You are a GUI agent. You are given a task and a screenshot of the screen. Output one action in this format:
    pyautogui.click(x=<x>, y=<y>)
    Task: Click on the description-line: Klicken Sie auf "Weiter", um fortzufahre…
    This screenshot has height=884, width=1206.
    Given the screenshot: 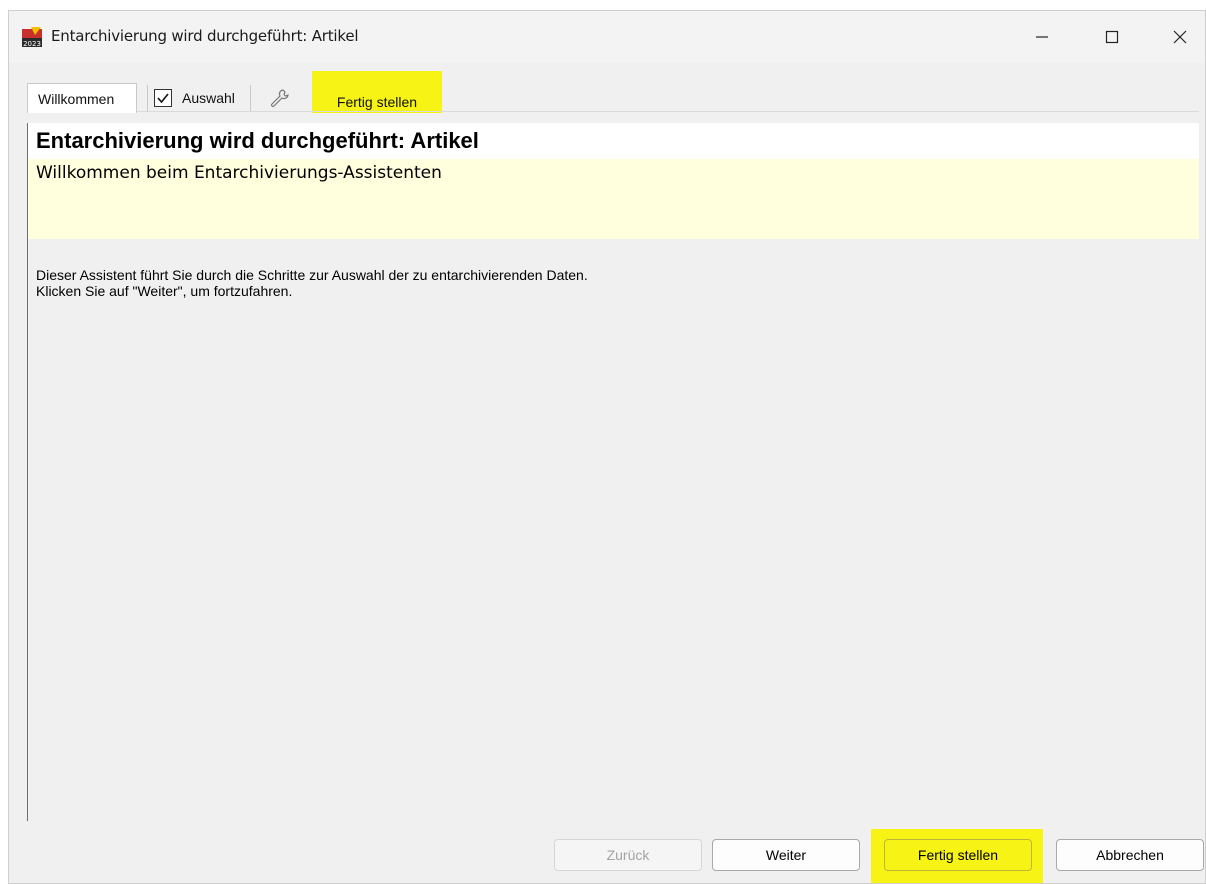 What is the action you would take?
    pyautogui.click(x=164, y=291)
    